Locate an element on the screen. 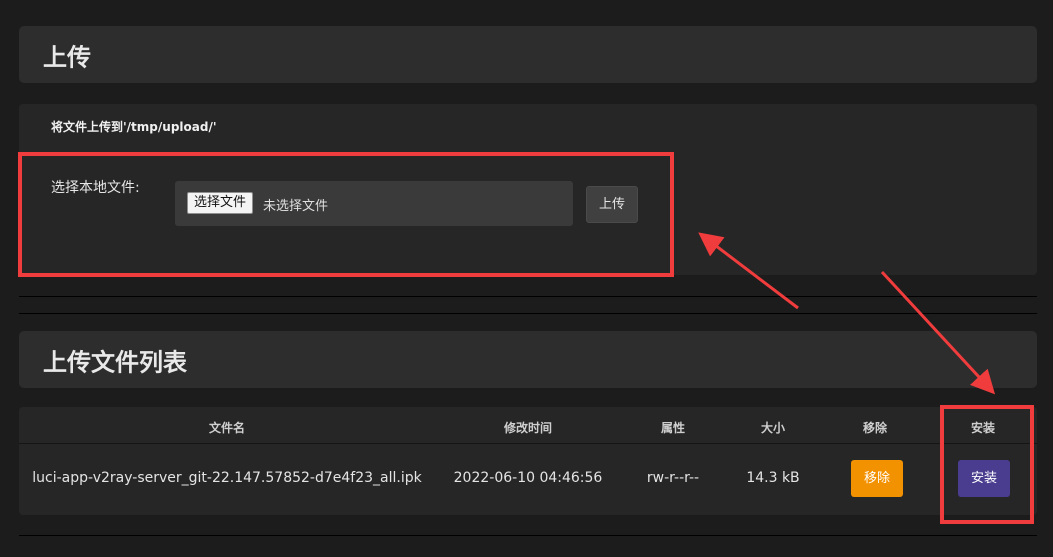 This screenshot has height=557, width=1053. upload-section-header: 上传 is located at coordinates (528, 54).